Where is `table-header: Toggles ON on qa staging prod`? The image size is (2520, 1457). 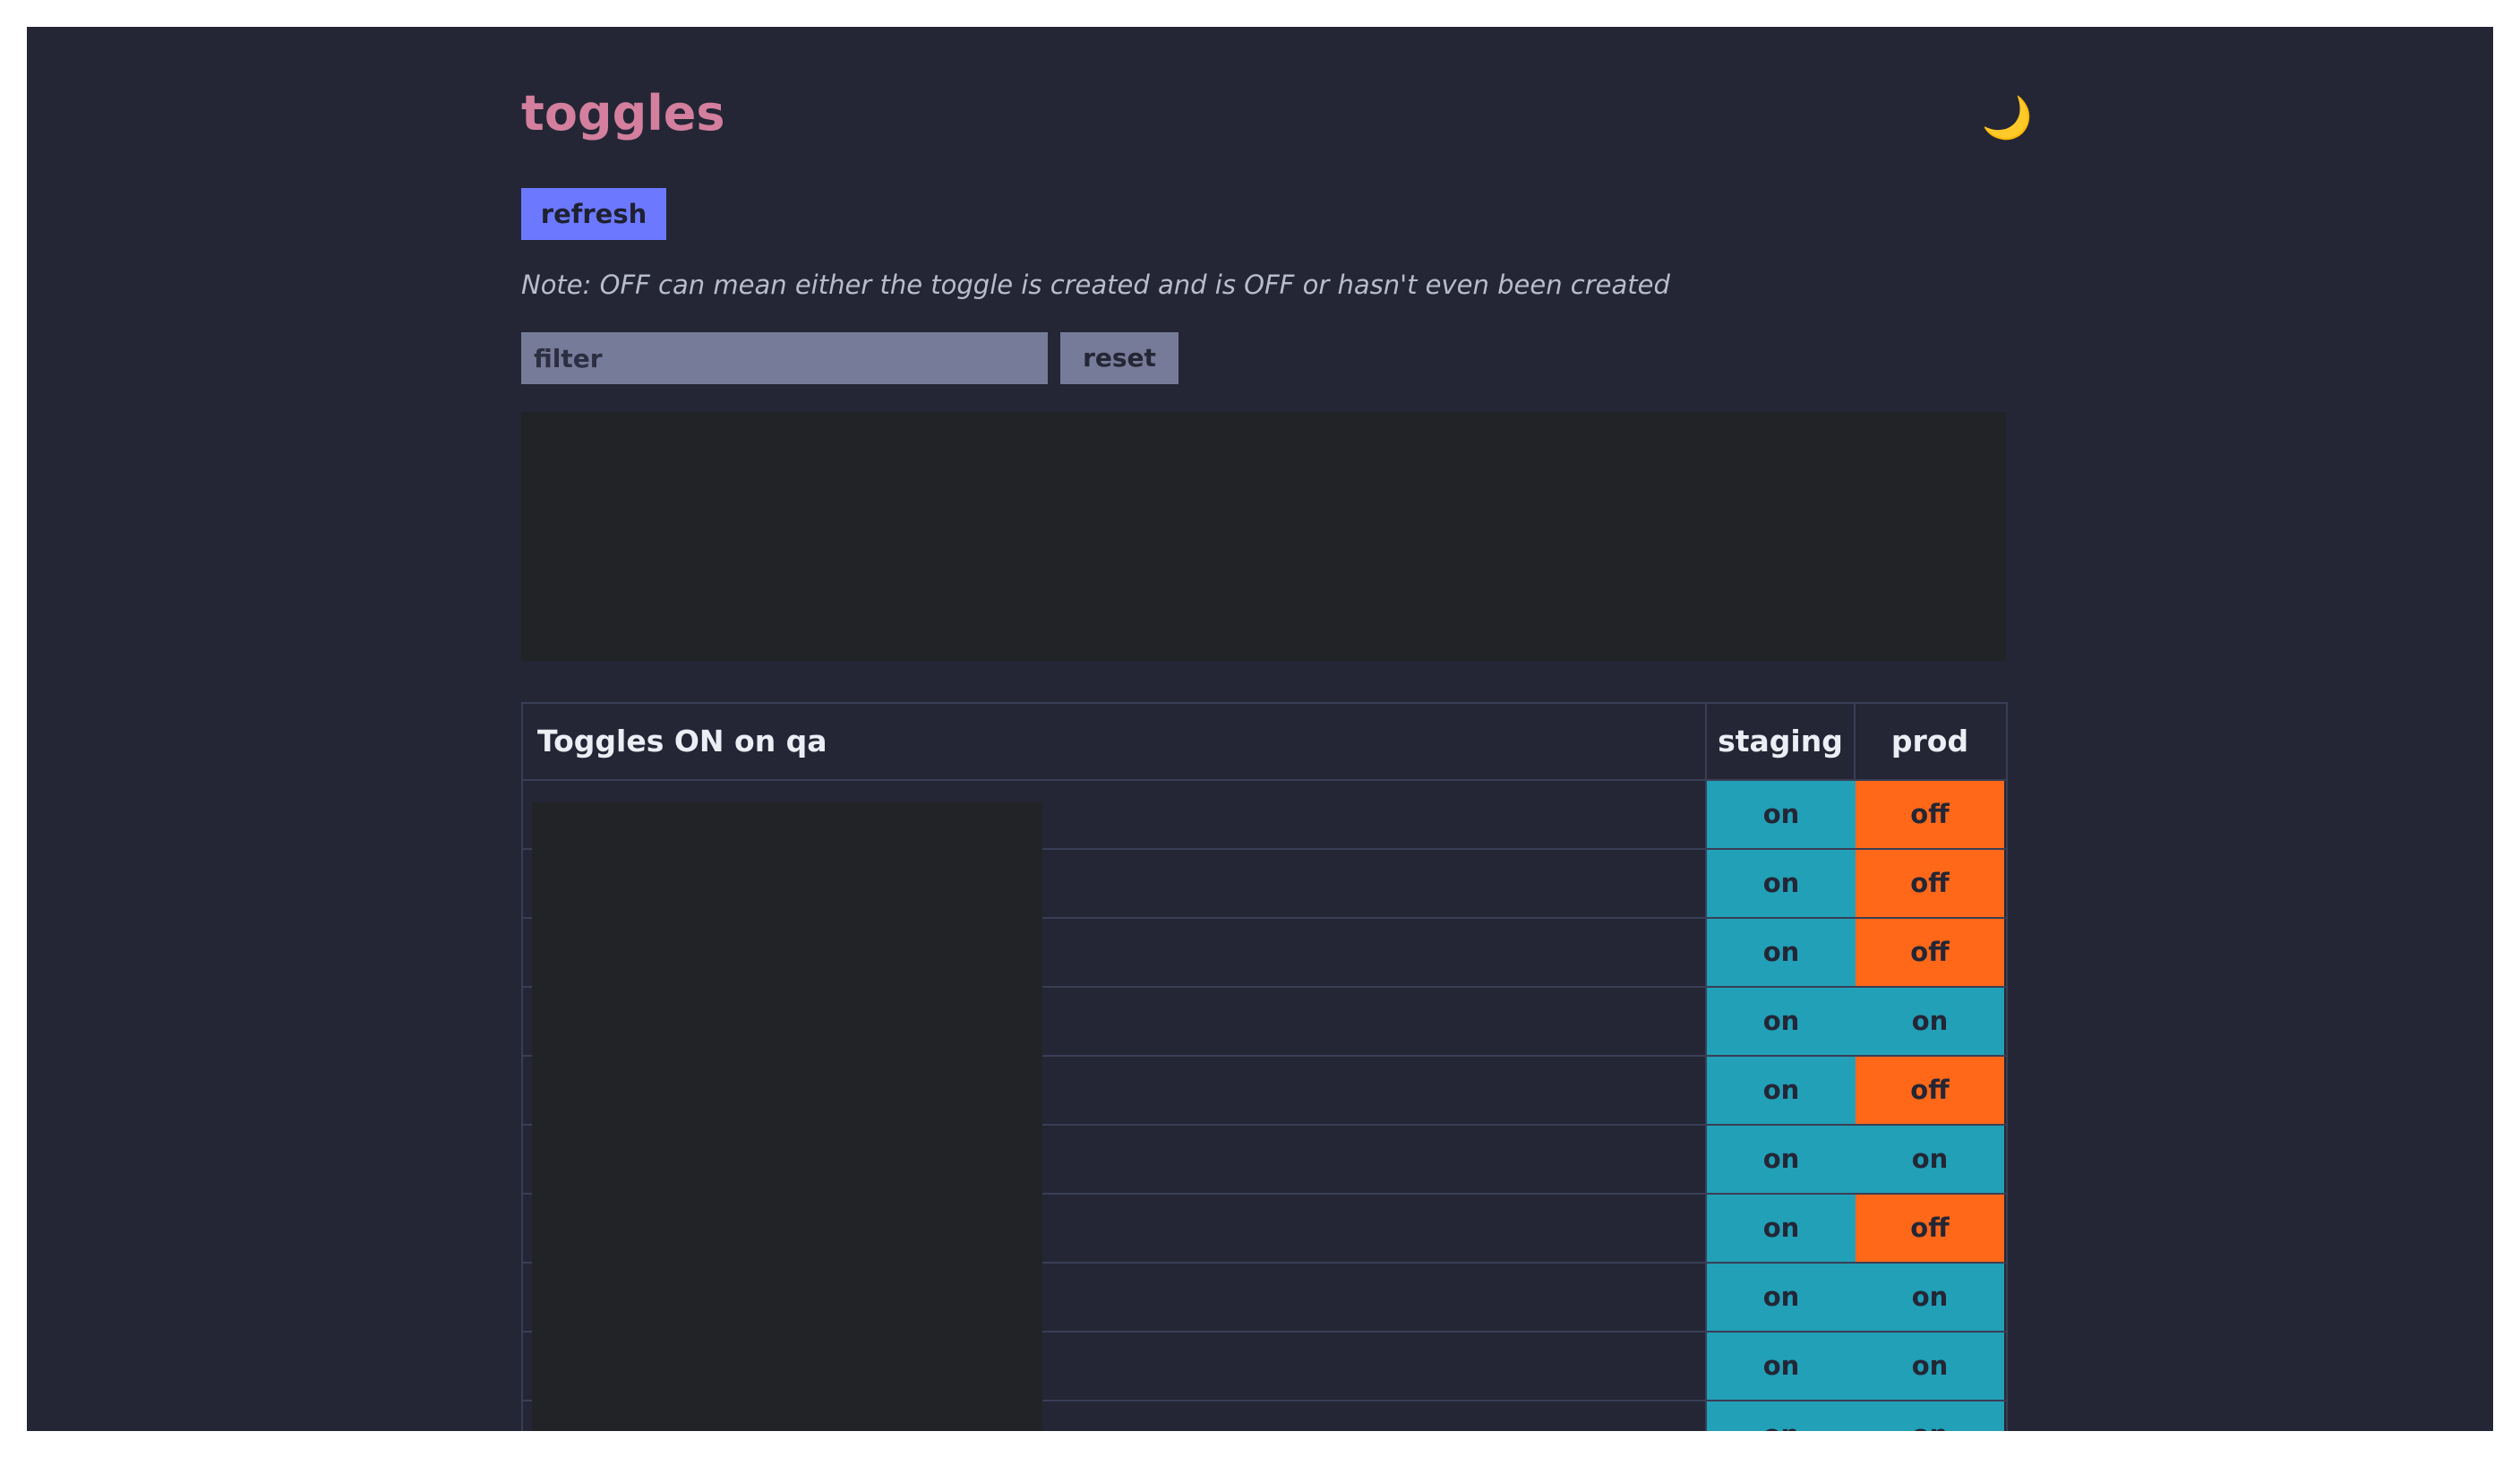 table-header: Toggles ON on qa staging prod is located at coordinates (1265, 742).